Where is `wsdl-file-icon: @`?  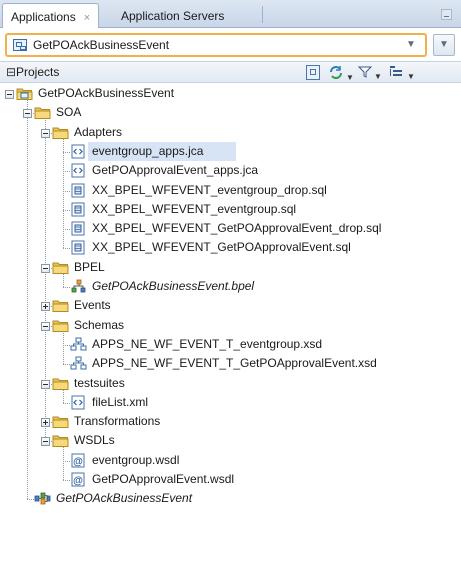 wsdl-file-icon: @ is located at coordinates (78, 460).